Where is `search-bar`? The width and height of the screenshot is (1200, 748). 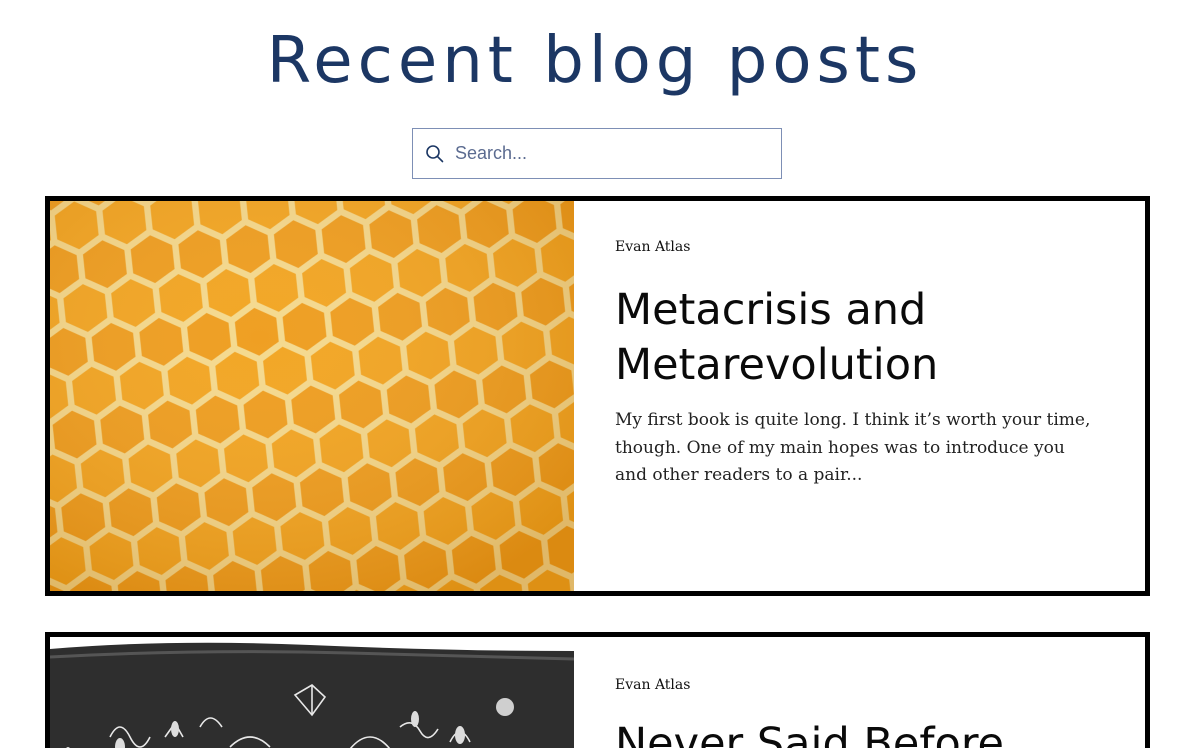 search-bar is located at coordinates (597, 153).